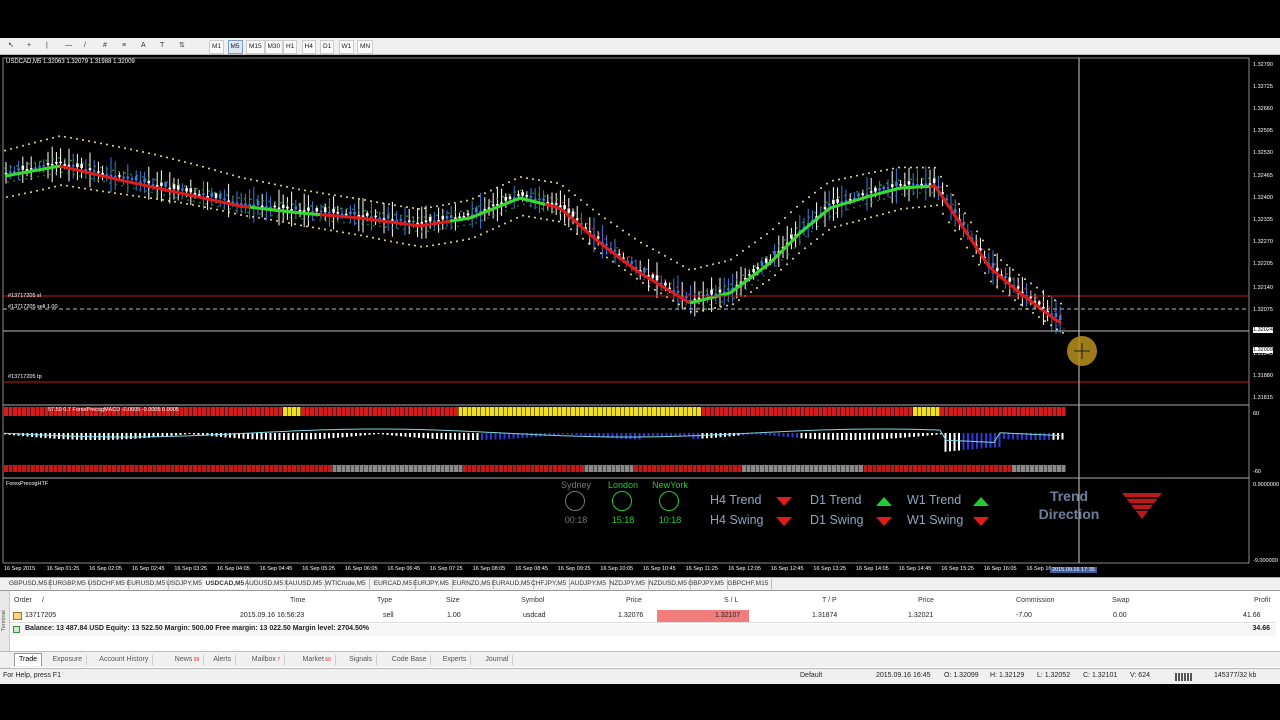 Image resolution: width=1280 pixels, height=720 pixels. I want to click on timeframe-d1-button: D1, so click(327, 47).